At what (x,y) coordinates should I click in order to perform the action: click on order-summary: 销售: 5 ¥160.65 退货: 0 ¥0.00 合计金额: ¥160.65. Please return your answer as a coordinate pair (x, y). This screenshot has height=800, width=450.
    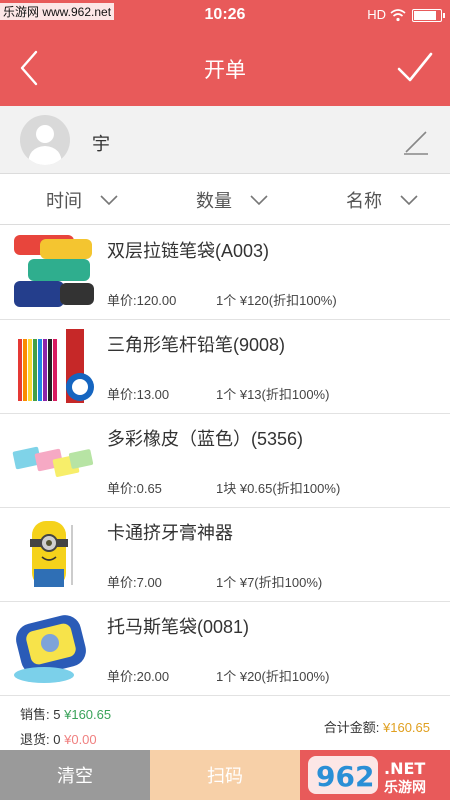
    Looking at the image, I should click on (225, 723).